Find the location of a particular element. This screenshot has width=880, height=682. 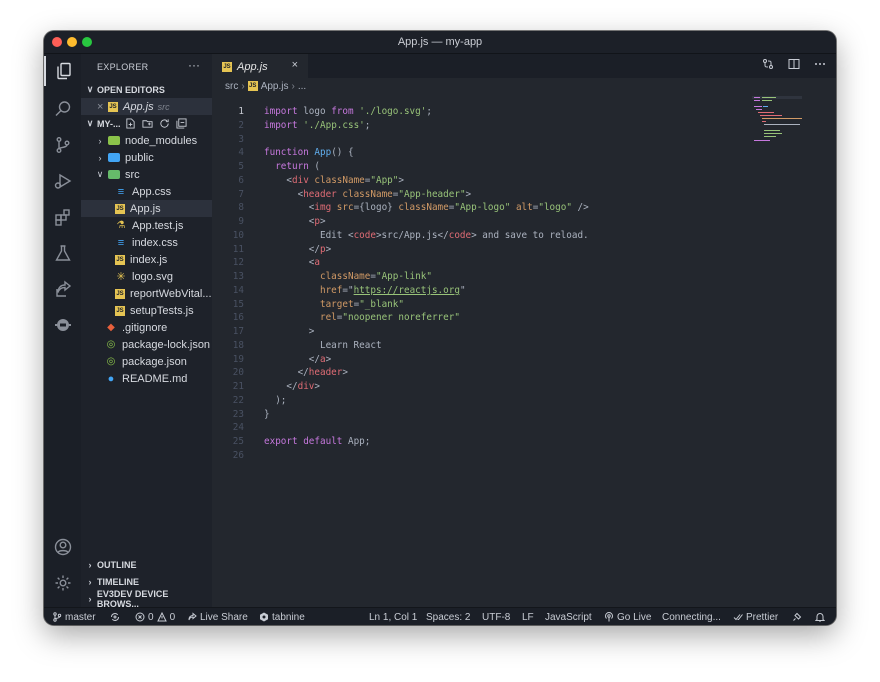

split-editor-icon is located at coordinates (794, 64).